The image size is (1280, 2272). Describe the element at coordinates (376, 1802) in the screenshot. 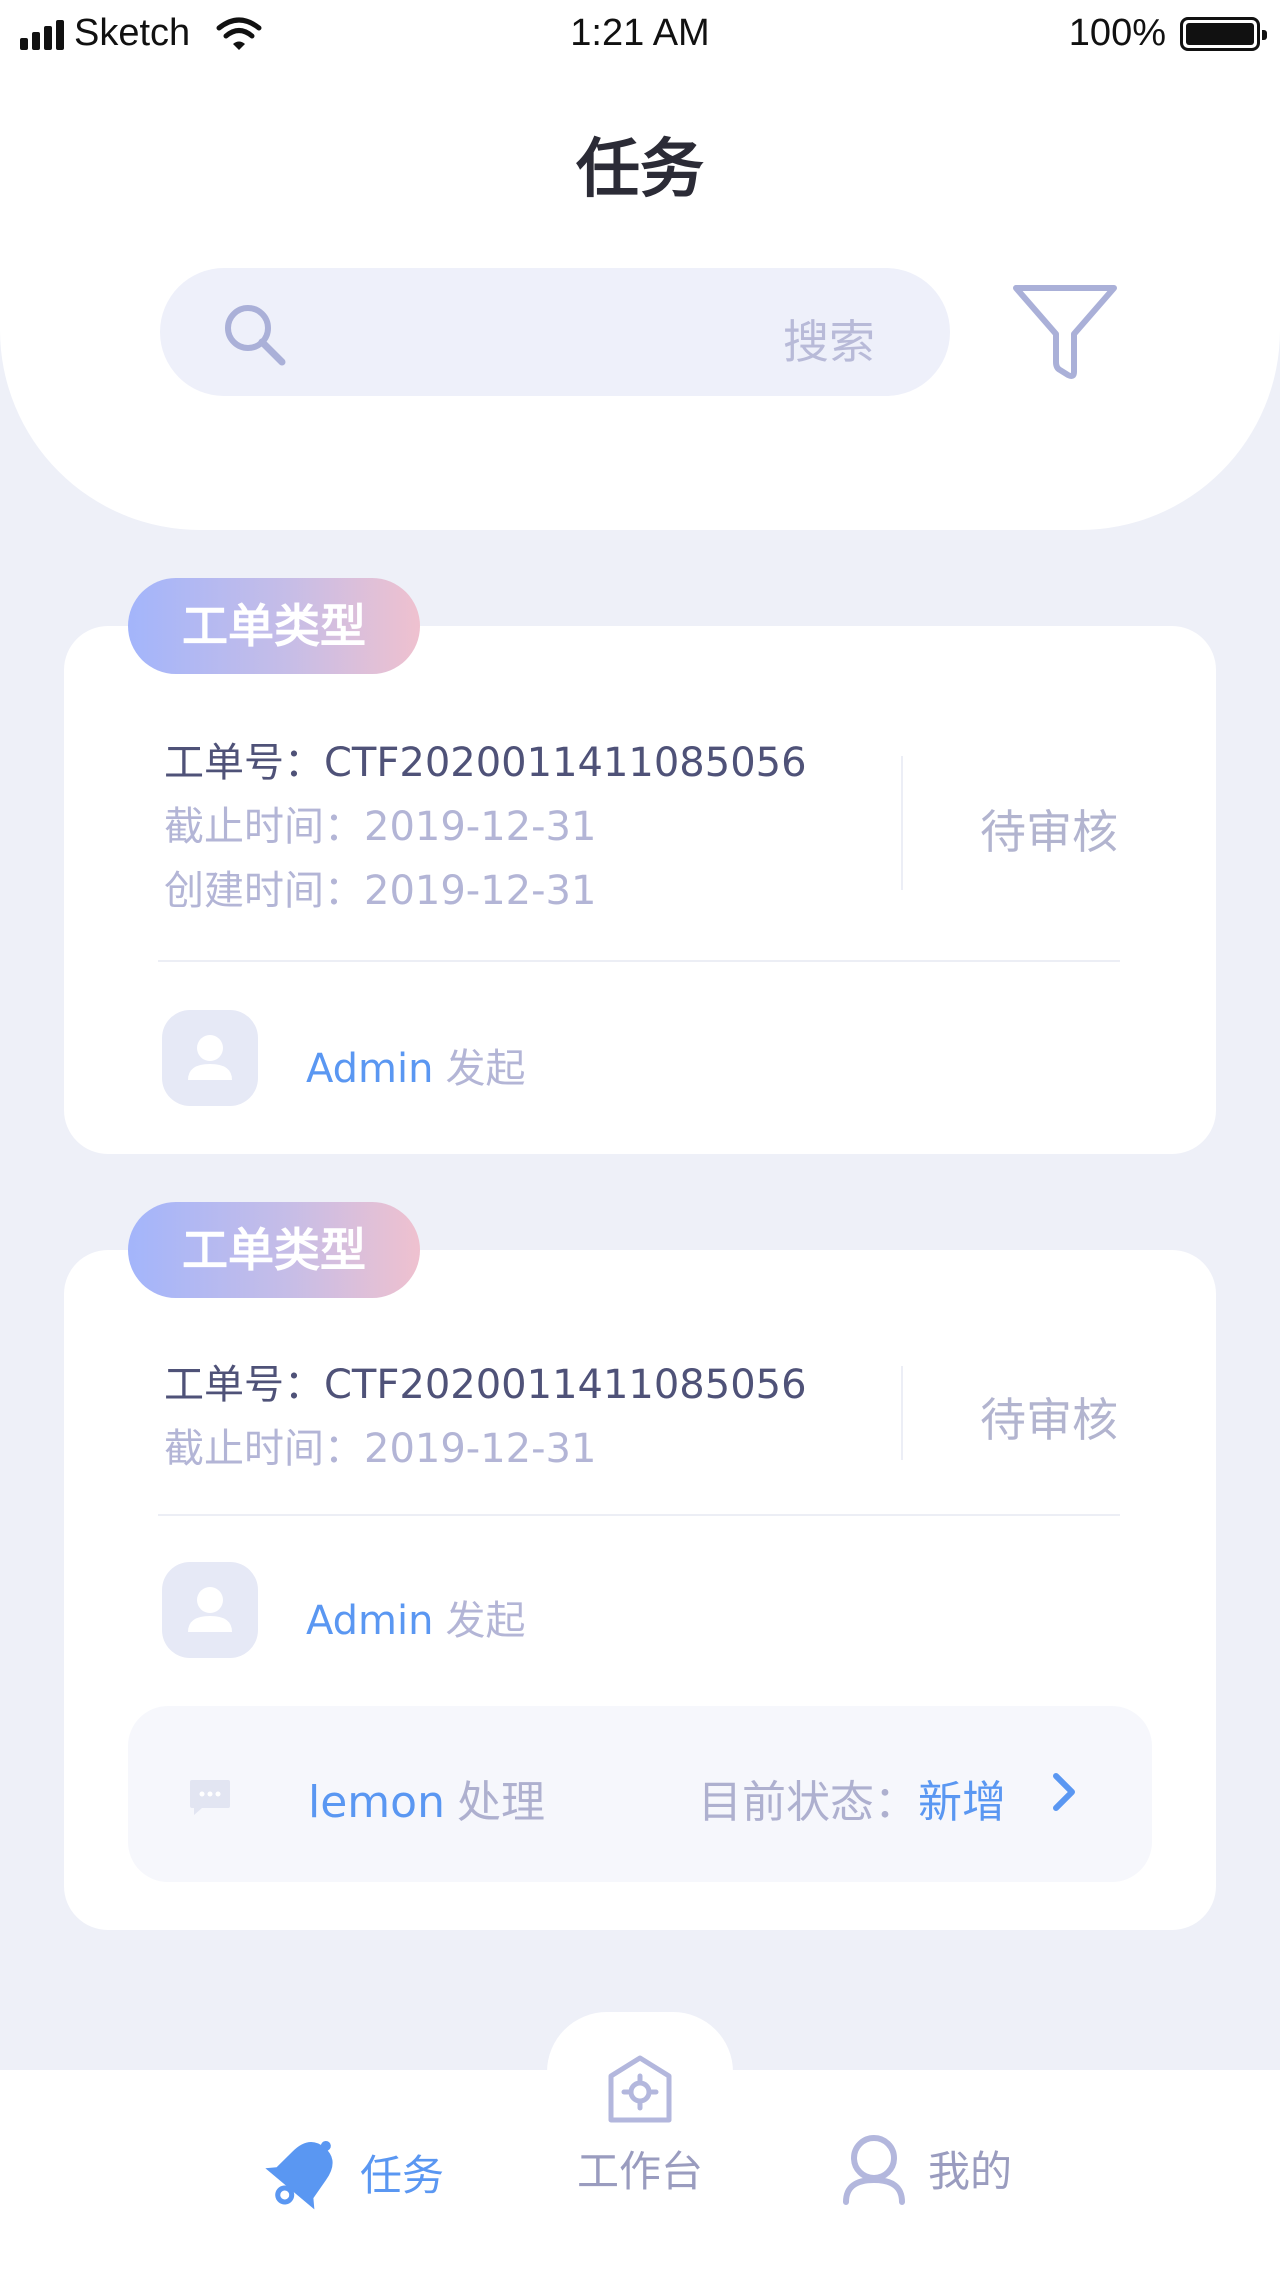

I see `handler-name: lemon` at that location.